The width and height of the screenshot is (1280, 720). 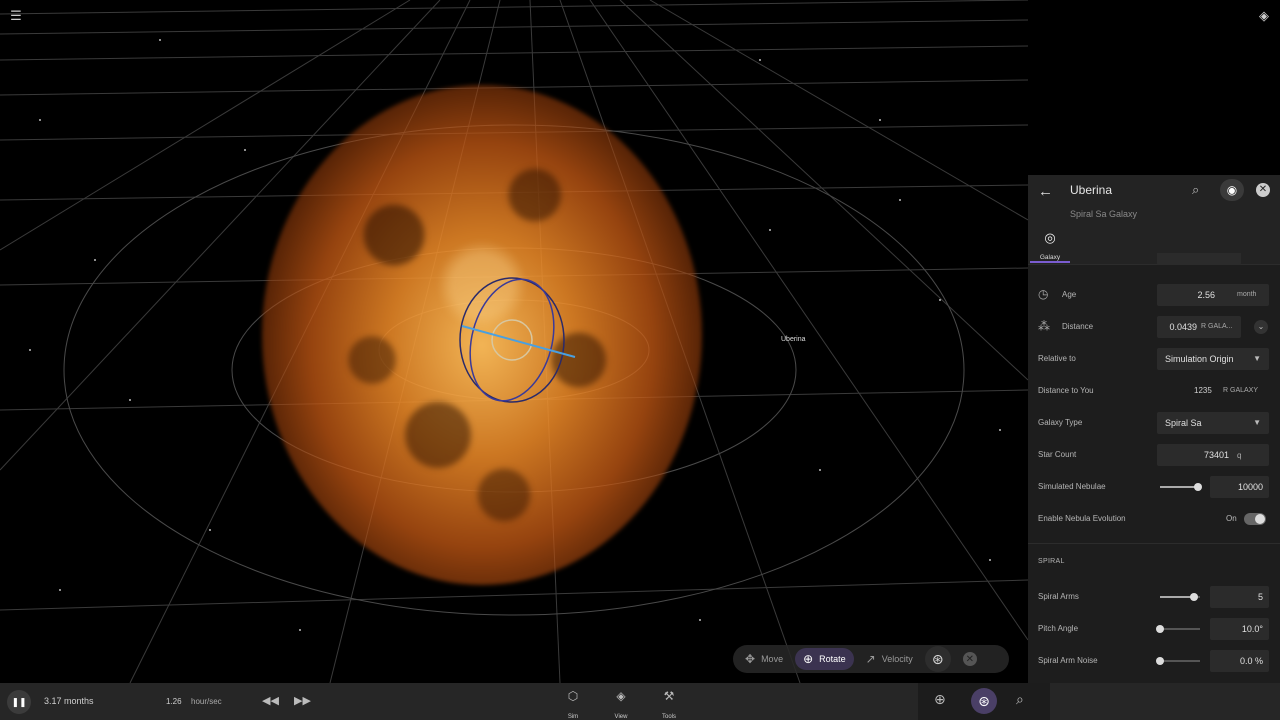 I want to click on close-manipulator-button: ✕, so click(x=969, y=659).